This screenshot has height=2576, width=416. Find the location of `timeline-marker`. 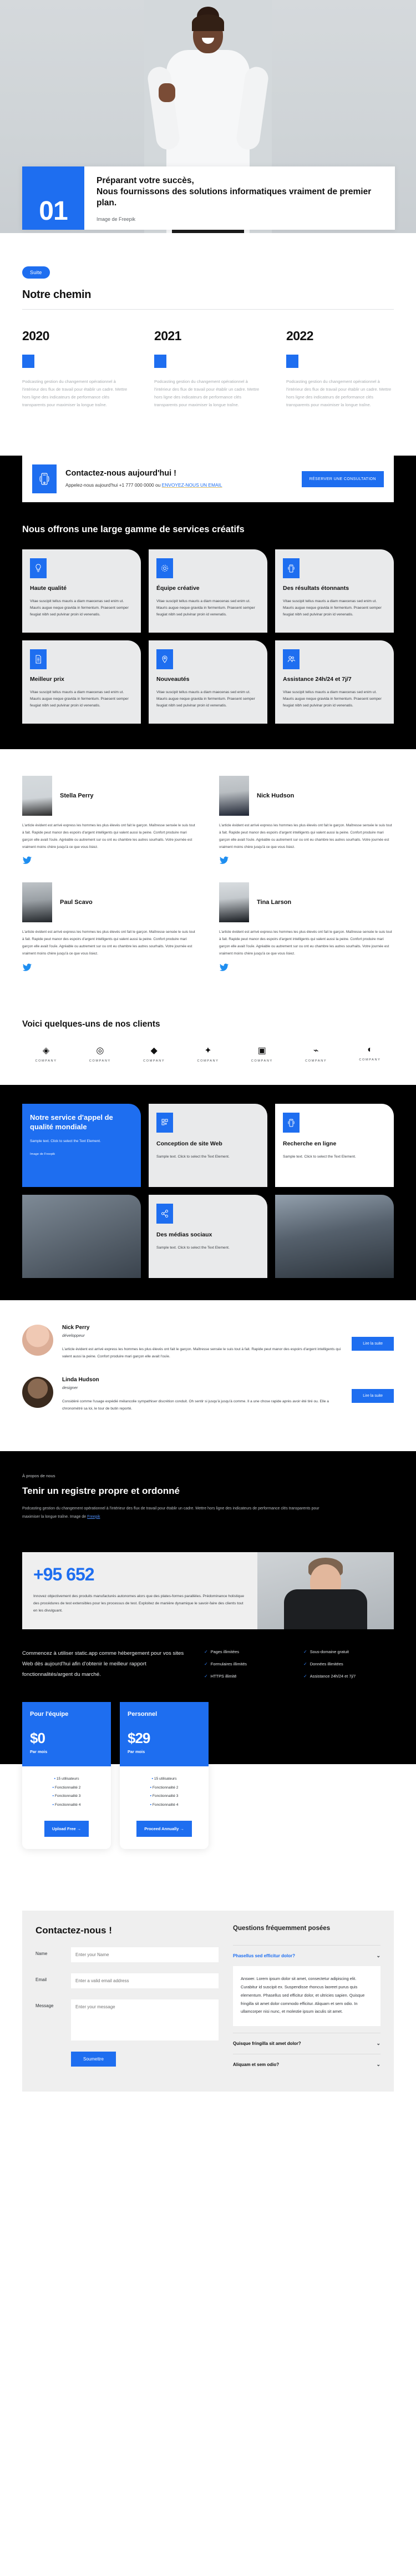

timeline-marker is located at coordinates (160, 361).